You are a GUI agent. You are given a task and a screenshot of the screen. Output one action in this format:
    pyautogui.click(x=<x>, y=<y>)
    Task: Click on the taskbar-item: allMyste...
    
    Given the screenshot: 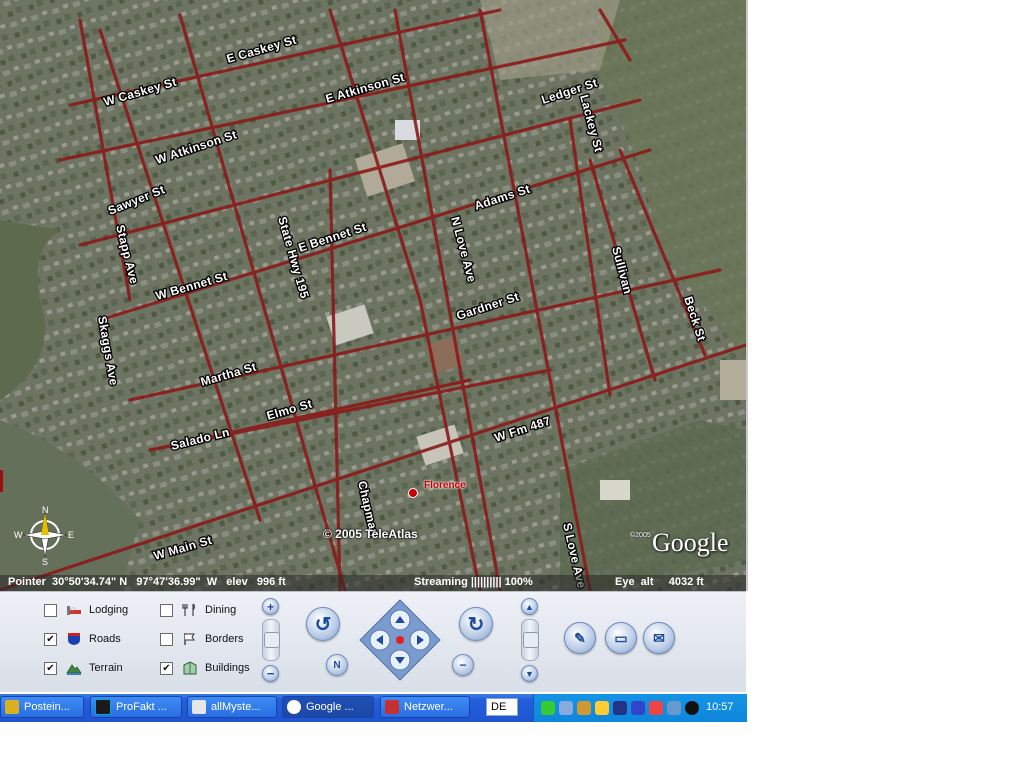 What is the action you would take?
    pyautogui.click(x=232, y=707)
    